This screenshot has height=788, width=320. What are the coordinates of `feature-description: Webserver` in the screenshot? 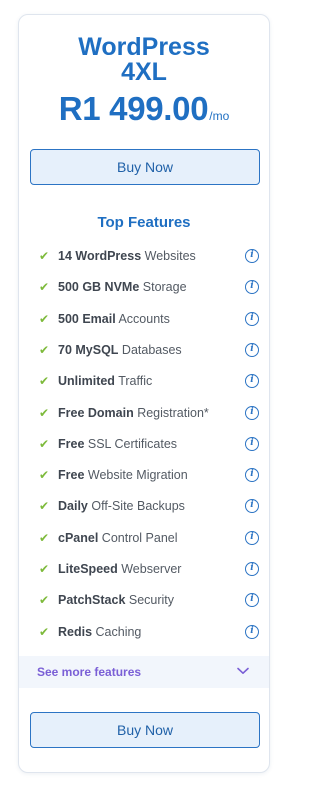 It's located at (149, 569).